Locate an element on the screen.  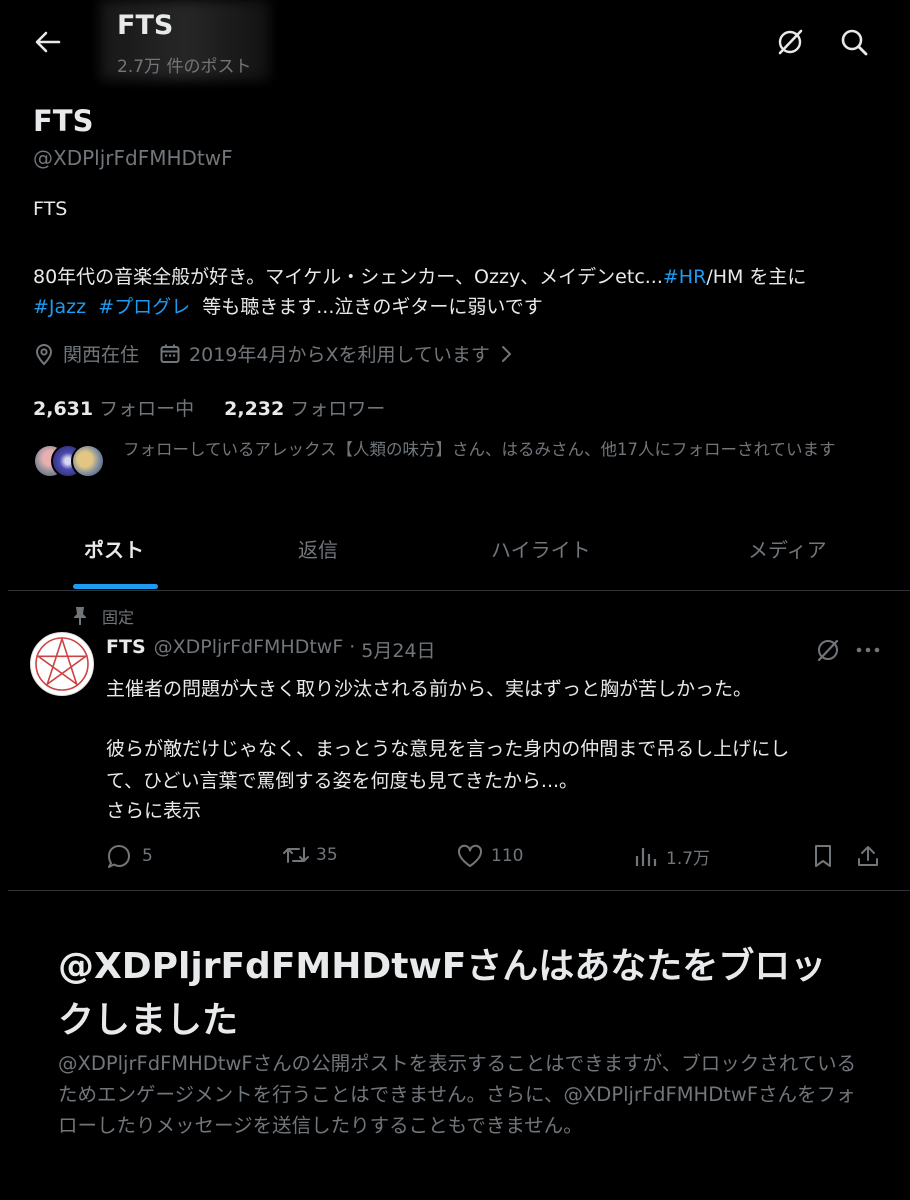
tweet-grok-button is located at coordinates (828, 650).